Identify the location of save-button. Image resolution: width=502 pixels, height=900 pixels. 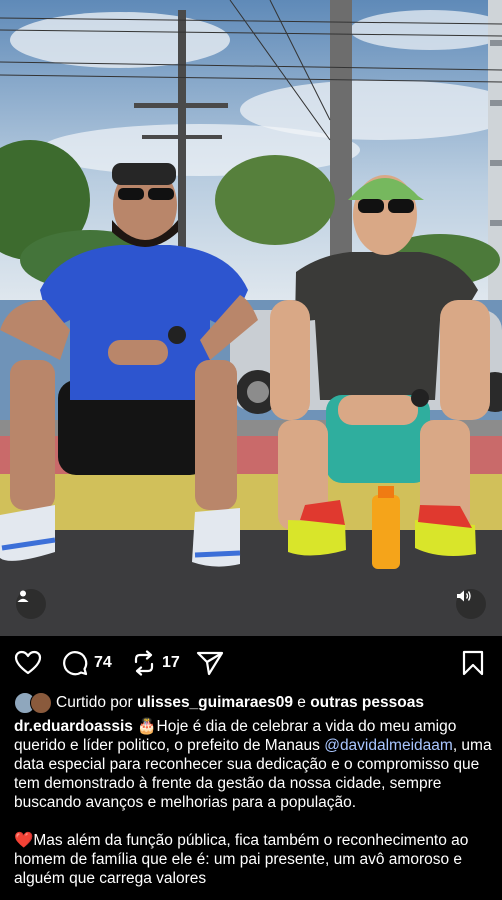
(473, 663).